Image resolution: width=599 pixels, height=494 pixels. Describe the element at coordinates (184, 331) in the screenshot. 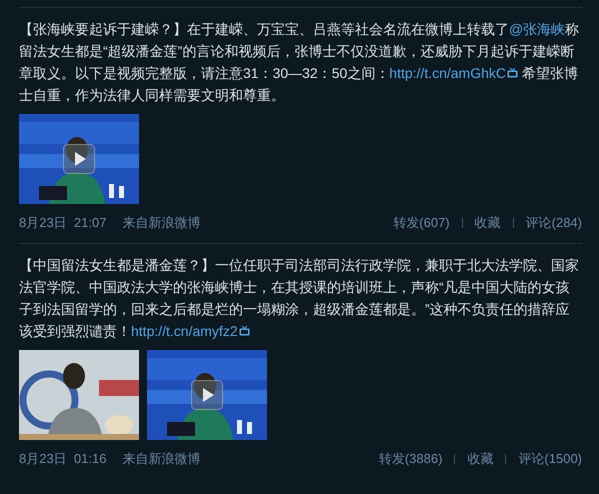

I see `video-link: http://t.cn/amyfz2` at that location.